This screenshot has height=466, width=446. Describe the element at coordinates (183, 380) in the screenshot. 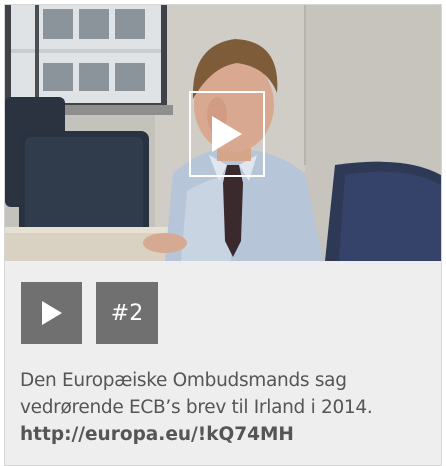

I see `caption-line-1: Den Europæiske Ombudsmands sag` at that location.